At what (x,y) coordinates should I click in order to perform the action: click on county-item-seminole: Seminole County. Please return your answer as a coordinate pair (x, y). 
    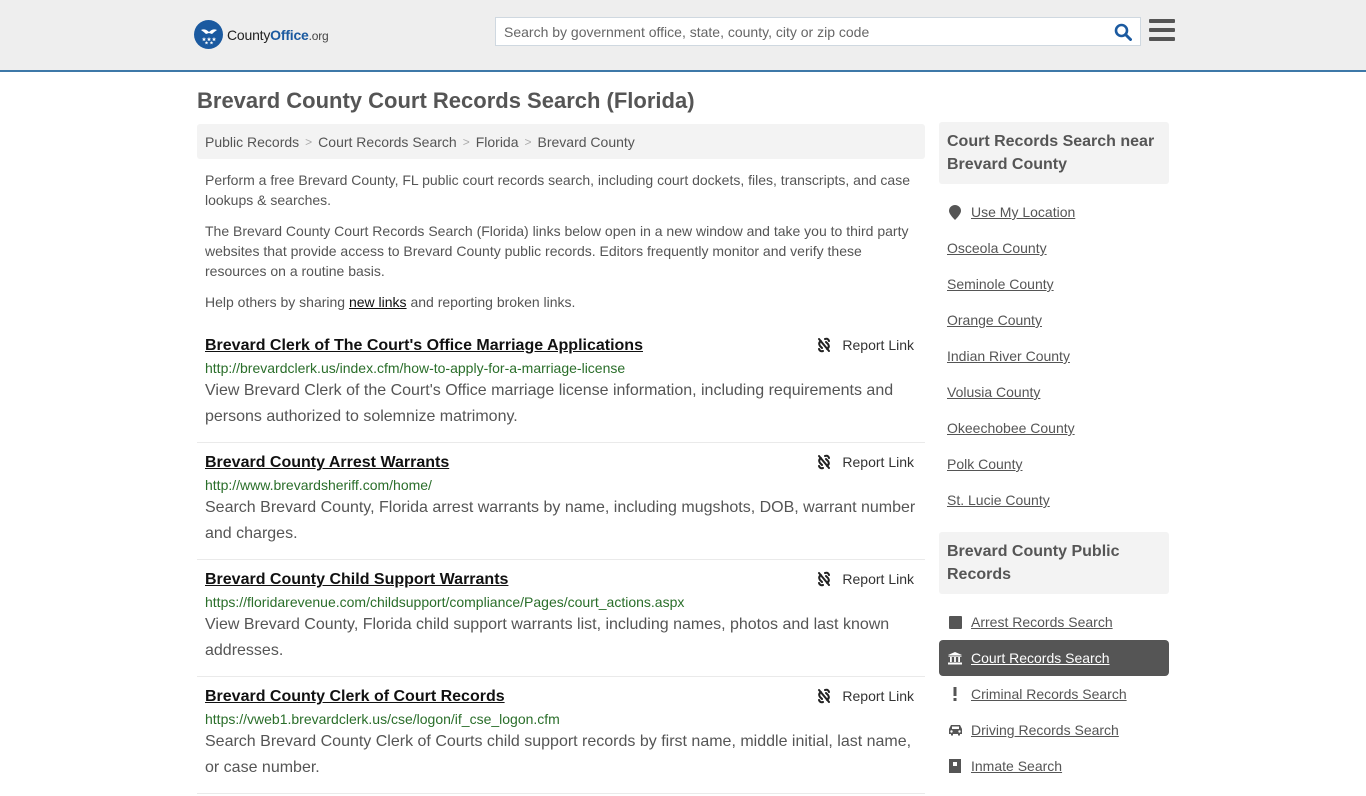
    Looking at the image, I should click on (1054, 284).